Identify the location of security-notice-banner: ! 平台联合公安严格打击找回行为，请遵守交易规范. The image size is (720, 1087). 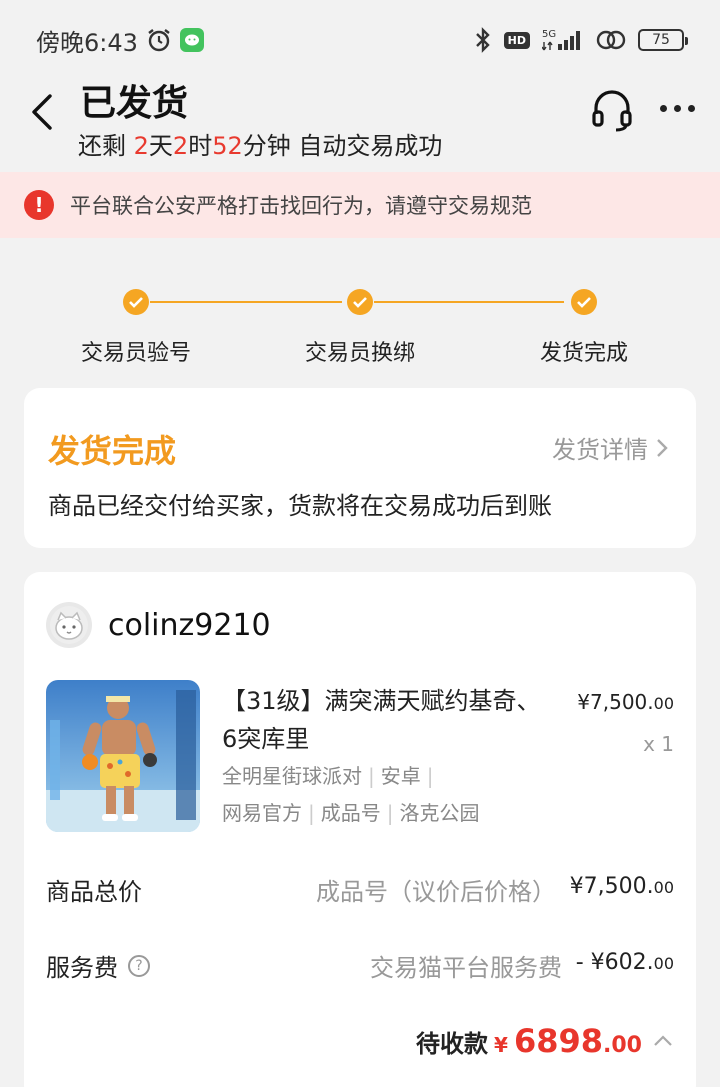
(360, 205).